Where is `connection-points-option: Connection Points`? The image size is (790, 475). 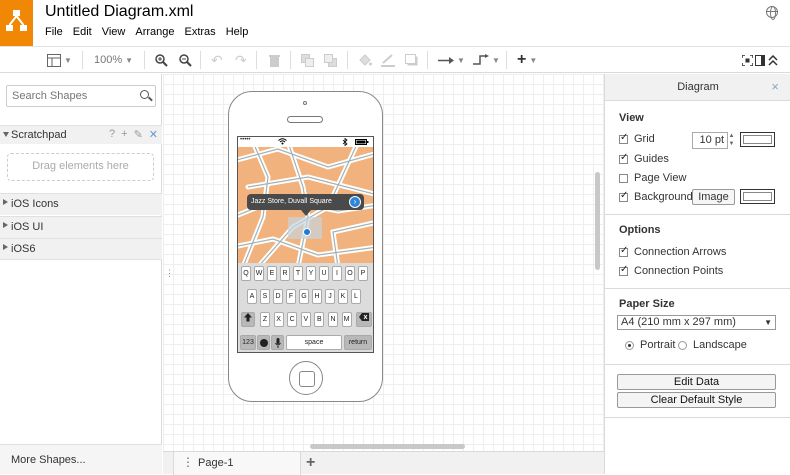
connection-points-option: Connection Points is located at coordinates (671, 271).